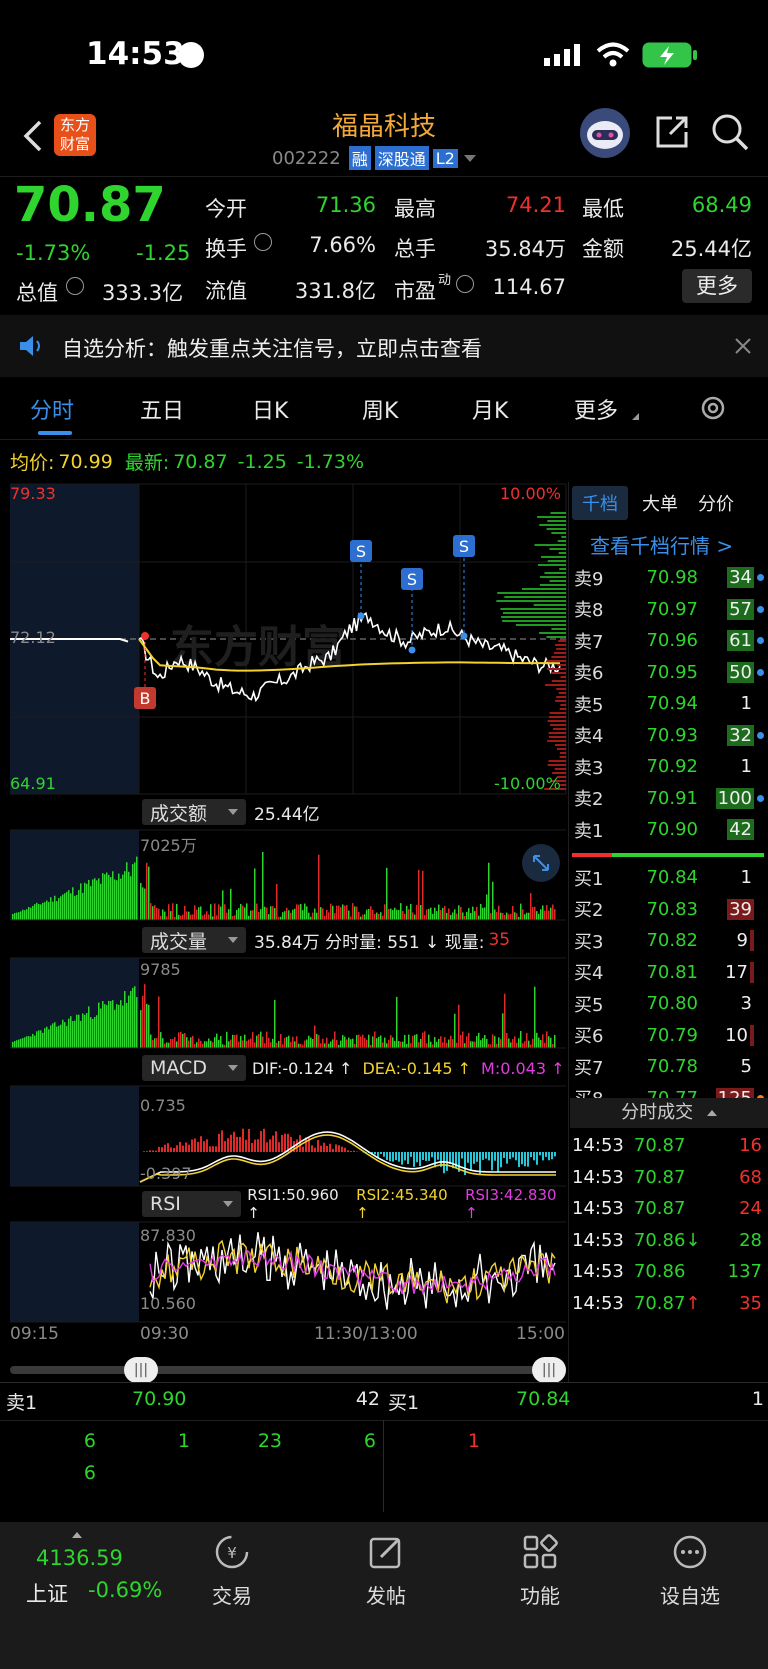  What do you see at coordinates (549, 1370) in the screenshot?
I see `slider-handle-right: |||` at bounding box center [549, 1370].